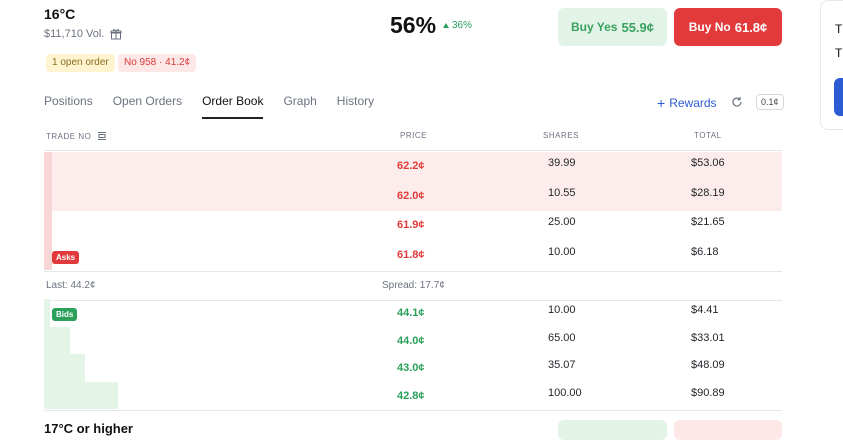 This screenshot has height=440, width=843. I want to click on bid-row: 44.1¢ 10.00 $4.41, so click(413, 313).